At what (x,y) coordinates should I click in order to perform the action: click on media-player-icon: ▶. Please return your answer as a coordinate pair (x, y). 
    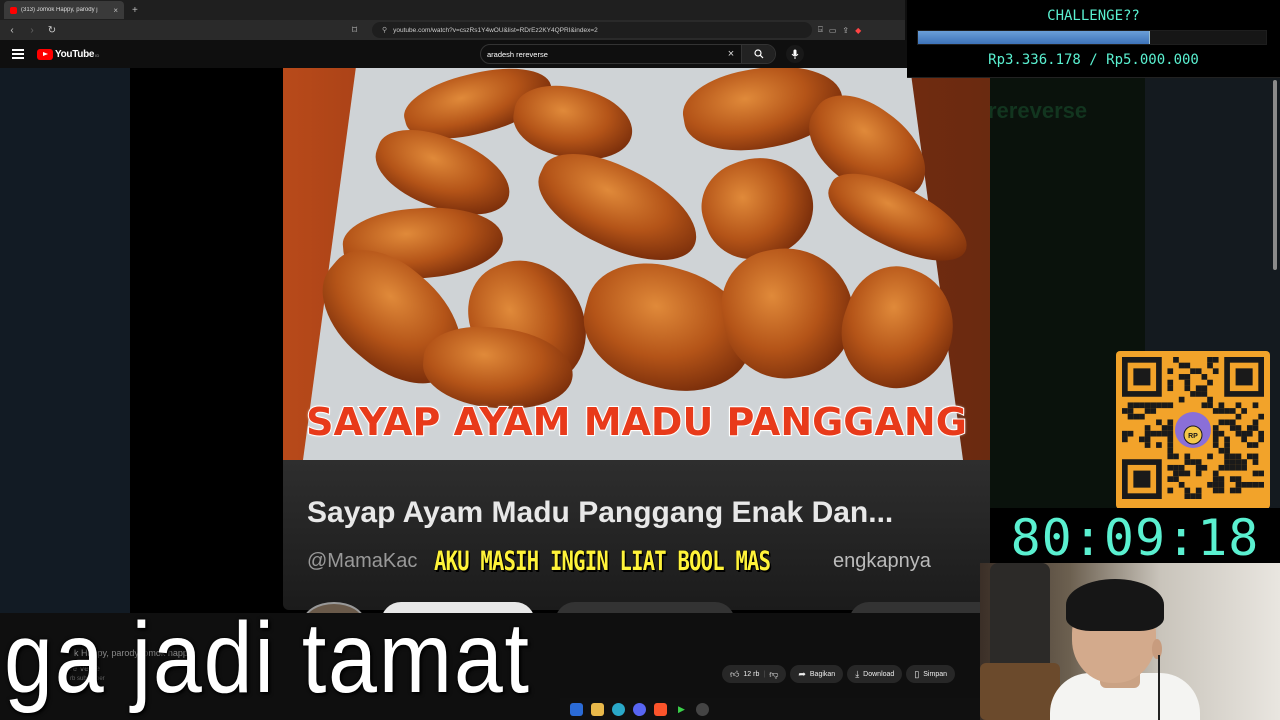
    Looking at the image, I should click on (681, 709).